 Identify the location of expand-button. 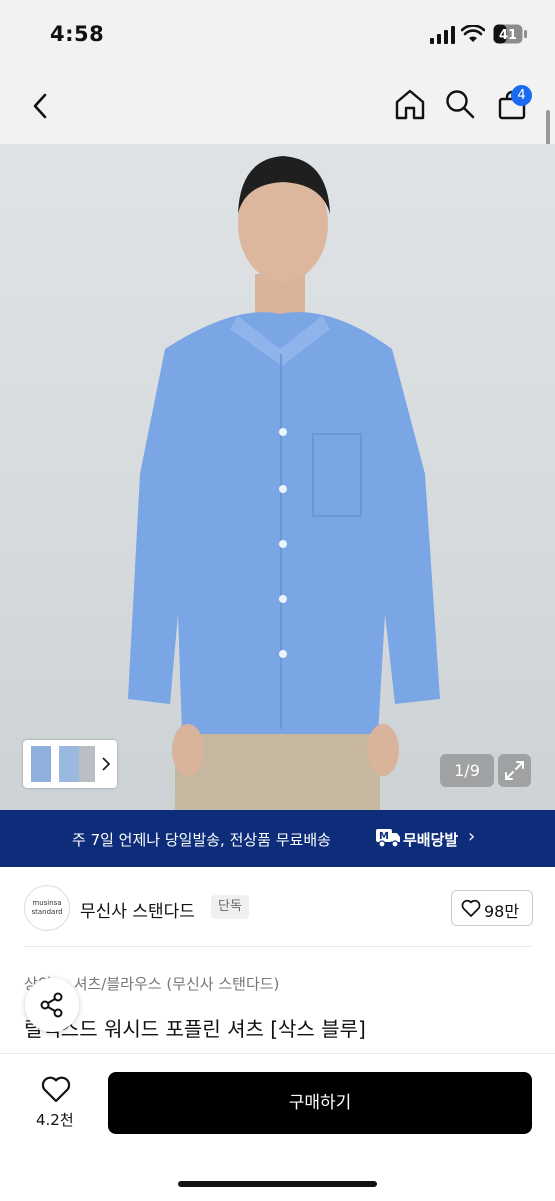
(514, 770).